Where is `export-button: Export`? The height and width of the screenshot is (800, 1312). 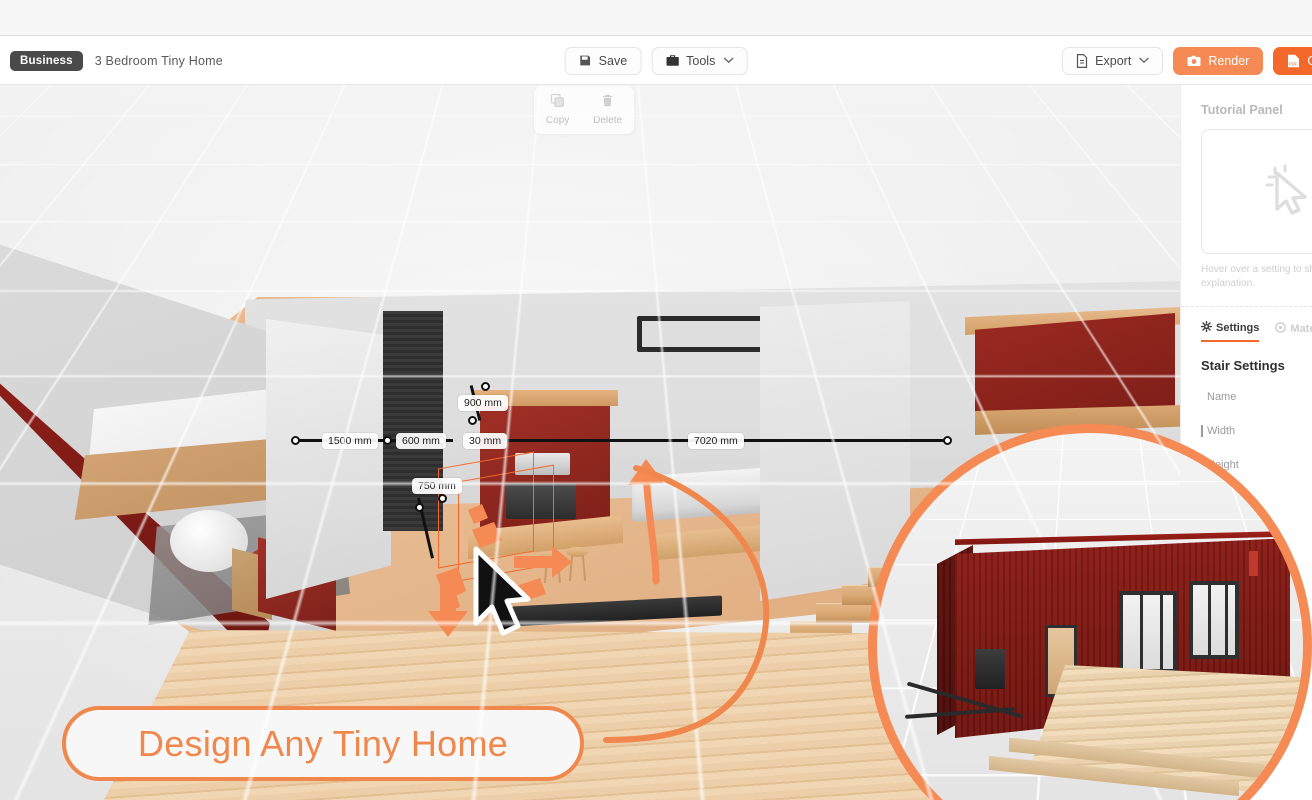
export-button: Export is located at coordinates (1113, 61).